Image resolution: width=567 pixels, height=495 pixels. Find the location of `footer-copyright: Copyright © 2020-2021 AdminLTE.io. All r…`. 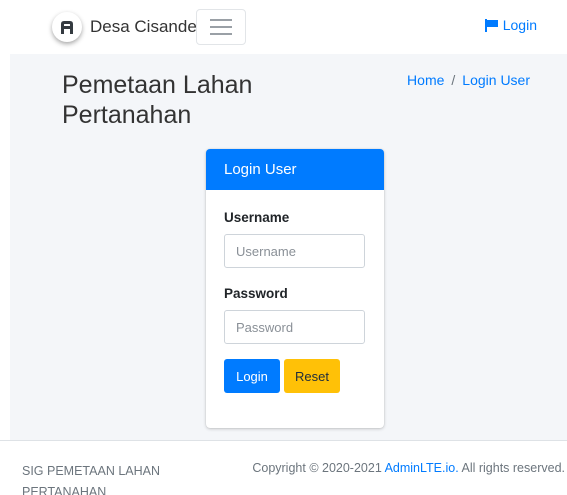

footer-copyright: Copyright © 2020-2021 AdminLTE.io. All r… is located at coordinates (408, 468).